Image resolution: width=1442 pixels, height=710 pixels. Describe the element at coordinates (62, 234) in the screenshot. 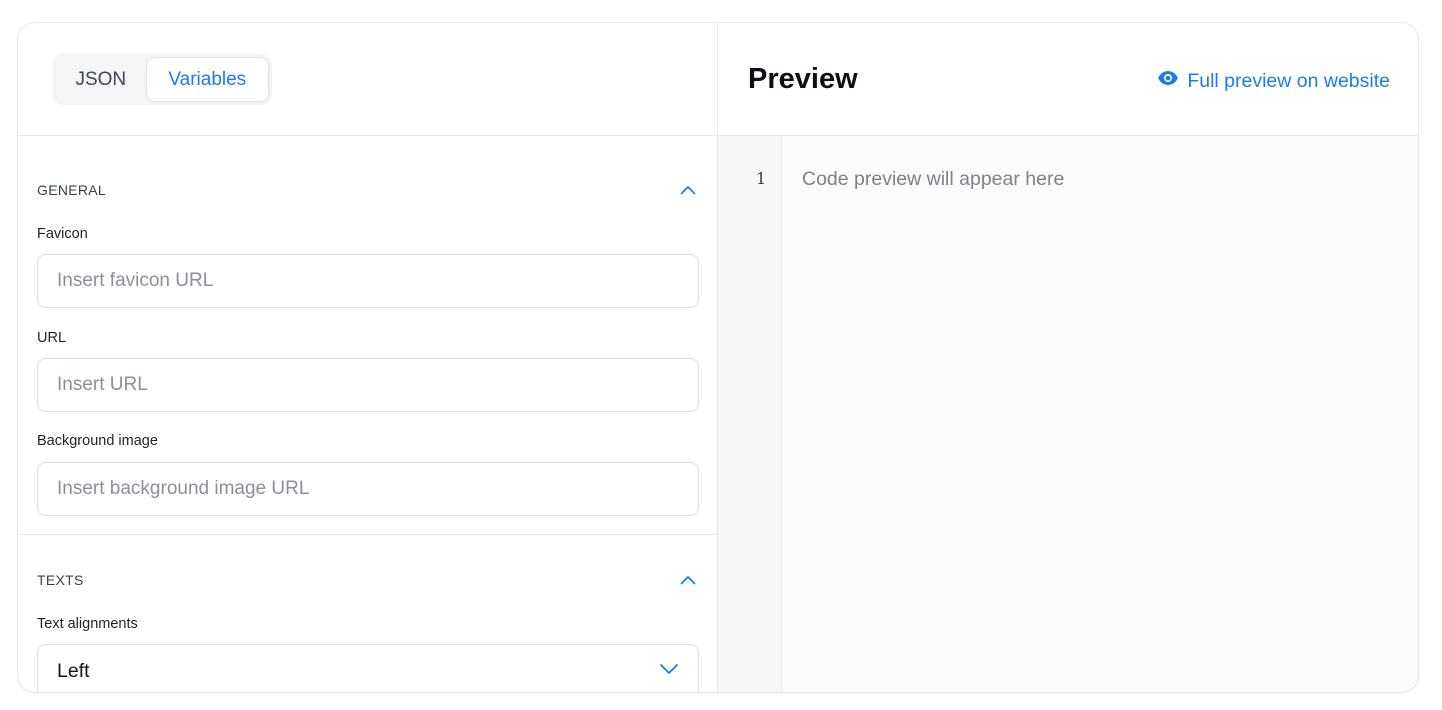

I see `favicon-label: Favicon` at that location.